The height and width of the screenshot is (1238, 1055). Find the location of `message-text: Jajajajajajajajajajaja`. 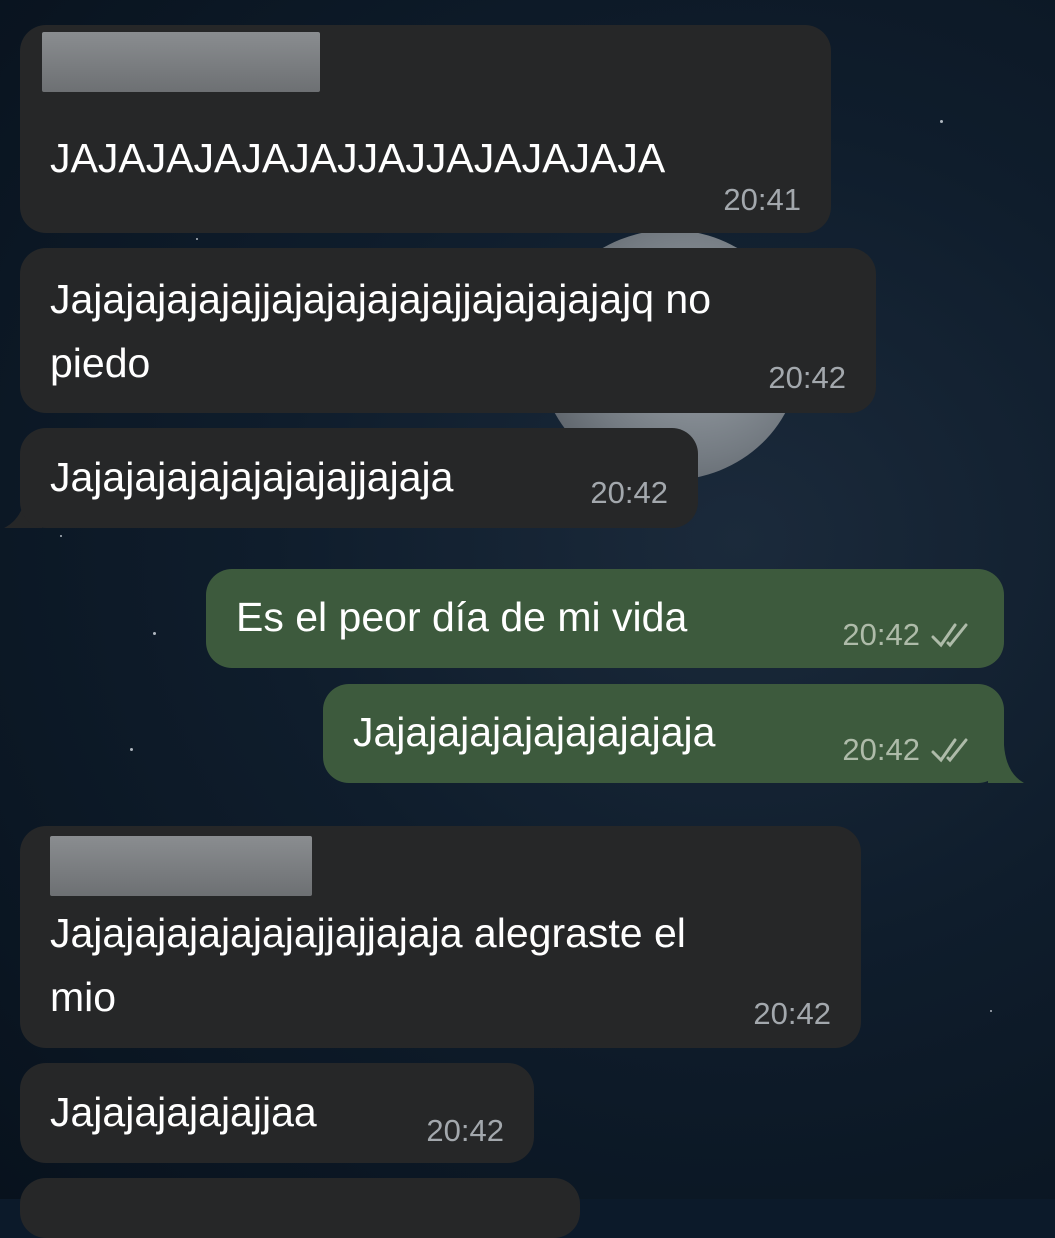

message-text: Jajajajajajajajajajaja is located at coordinates (534, 732).